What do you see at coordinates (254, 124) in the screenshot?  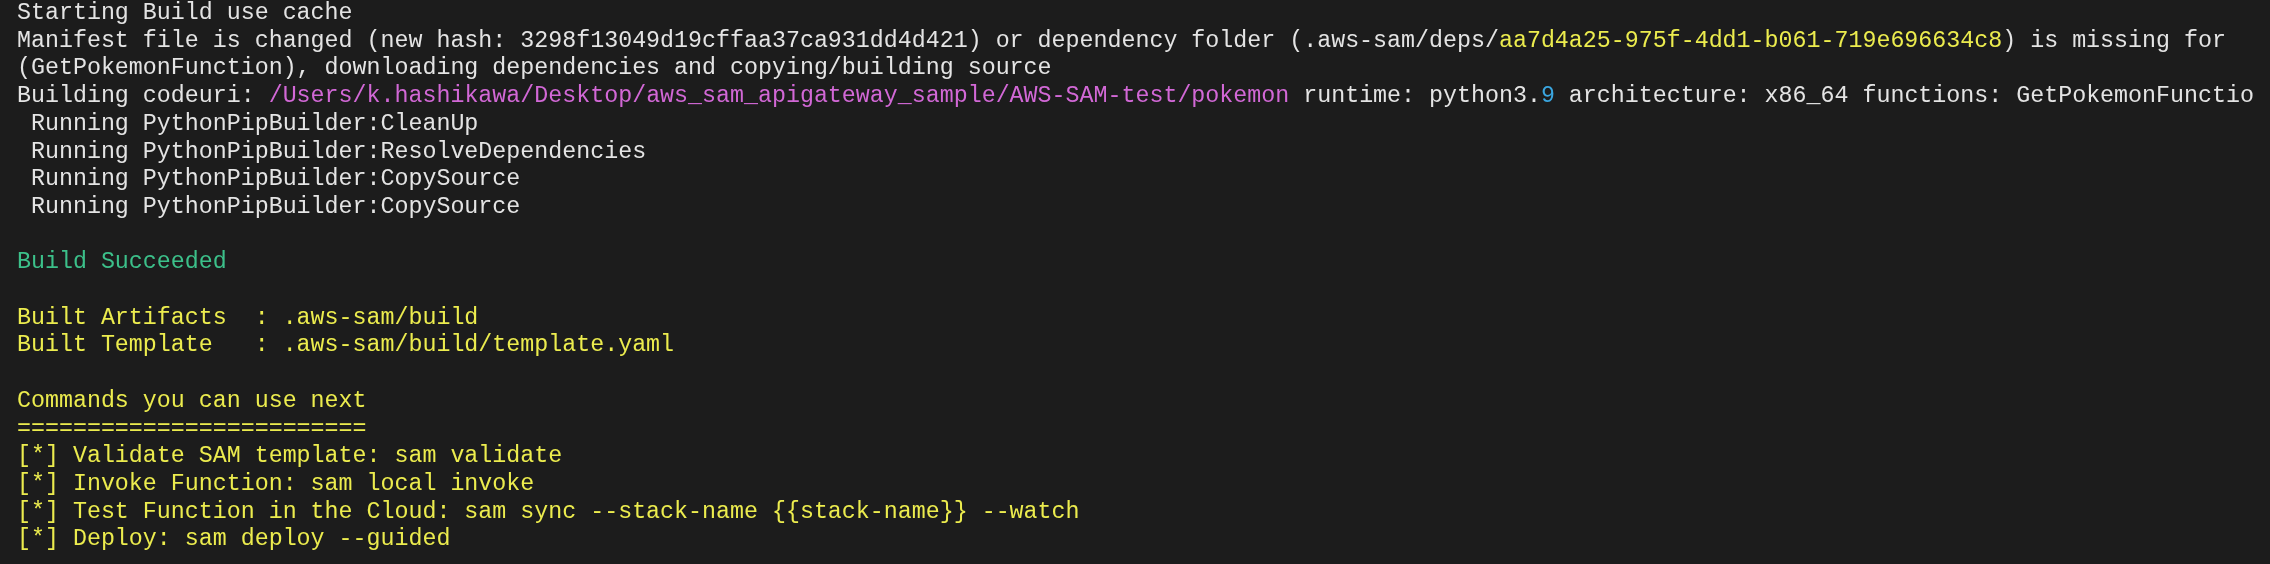 I see `terminal-line: Running PythonPipBuilder:CleanUp` at bounding box center [254, 124].